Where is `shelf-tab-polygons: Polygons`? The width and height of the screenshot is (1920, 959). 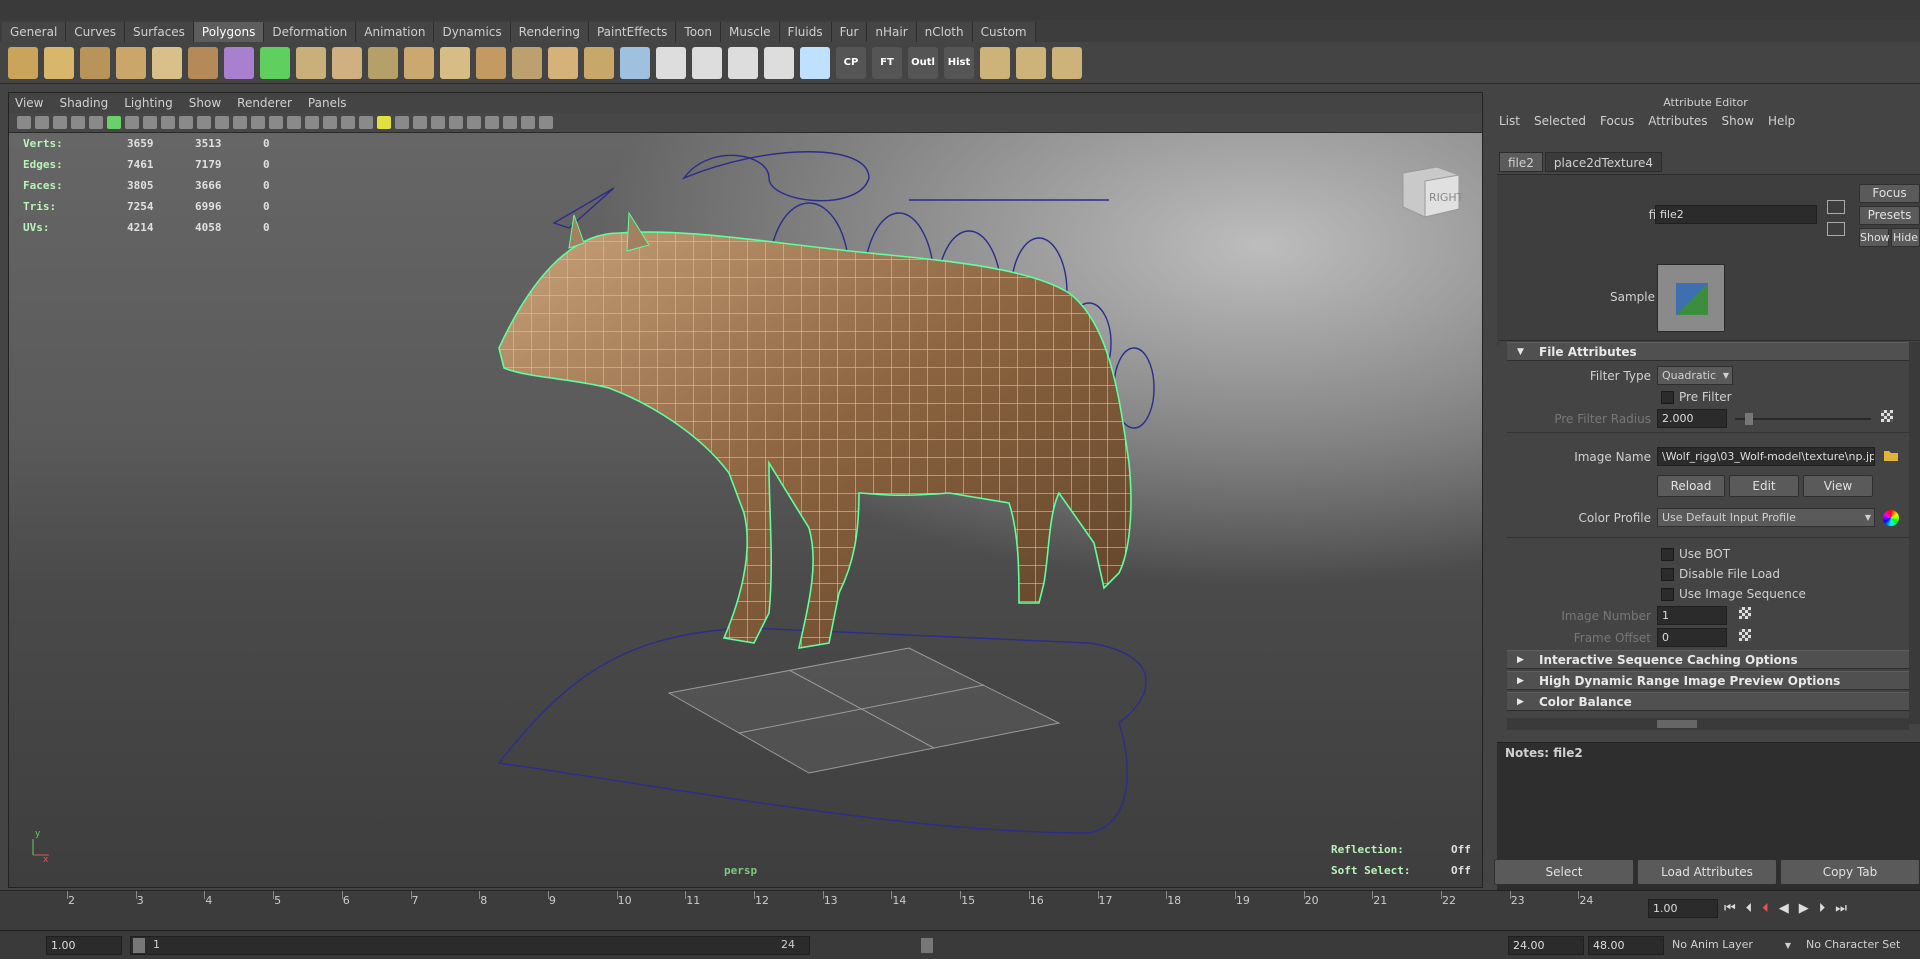 shelf-tab-polygons: Polygons is located at coordinates (229, 32).